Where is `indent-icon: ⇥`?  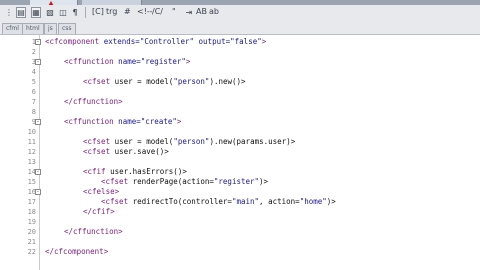
indent-icon: ⇥ is located at coordinates (189, 12).